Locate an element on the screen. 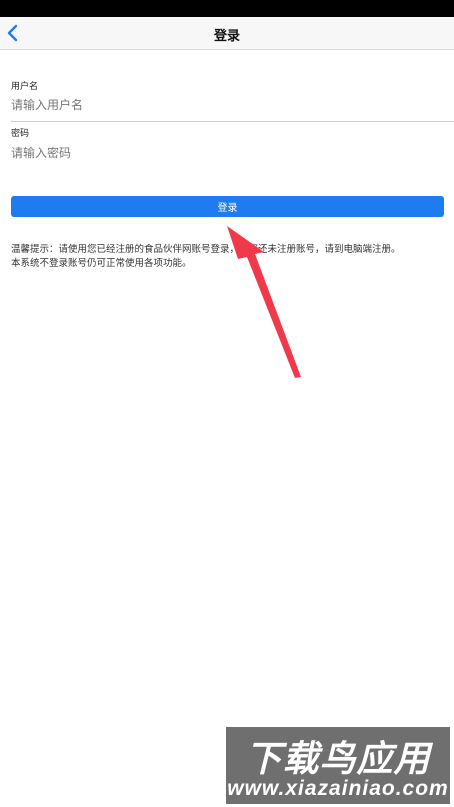 This screenshot has height=807, width=454. password-input is located at coordinates (226, 153).